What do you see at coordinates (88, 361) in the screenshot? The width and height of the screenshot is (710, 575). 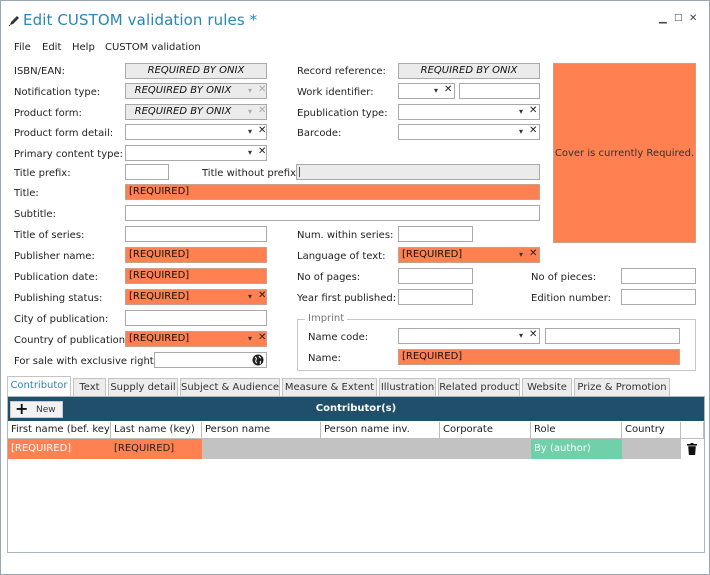 I see `for-sale-exclusive-label: For sale with exclusive rights:` at bounding box center [88, 361].